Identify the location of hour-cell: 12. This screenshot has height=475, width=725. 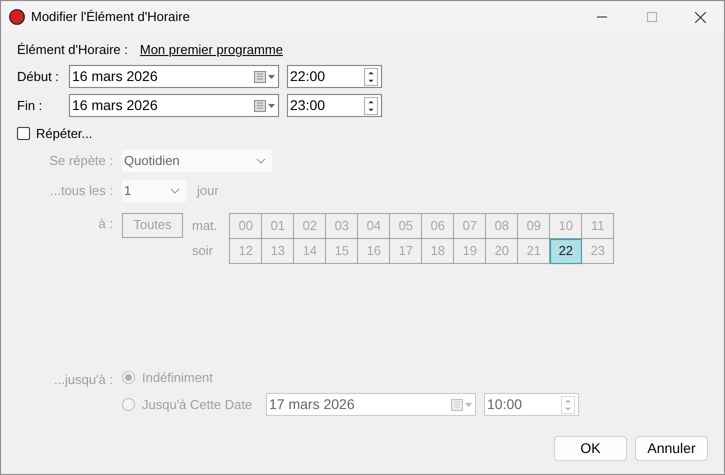
(246, 251).